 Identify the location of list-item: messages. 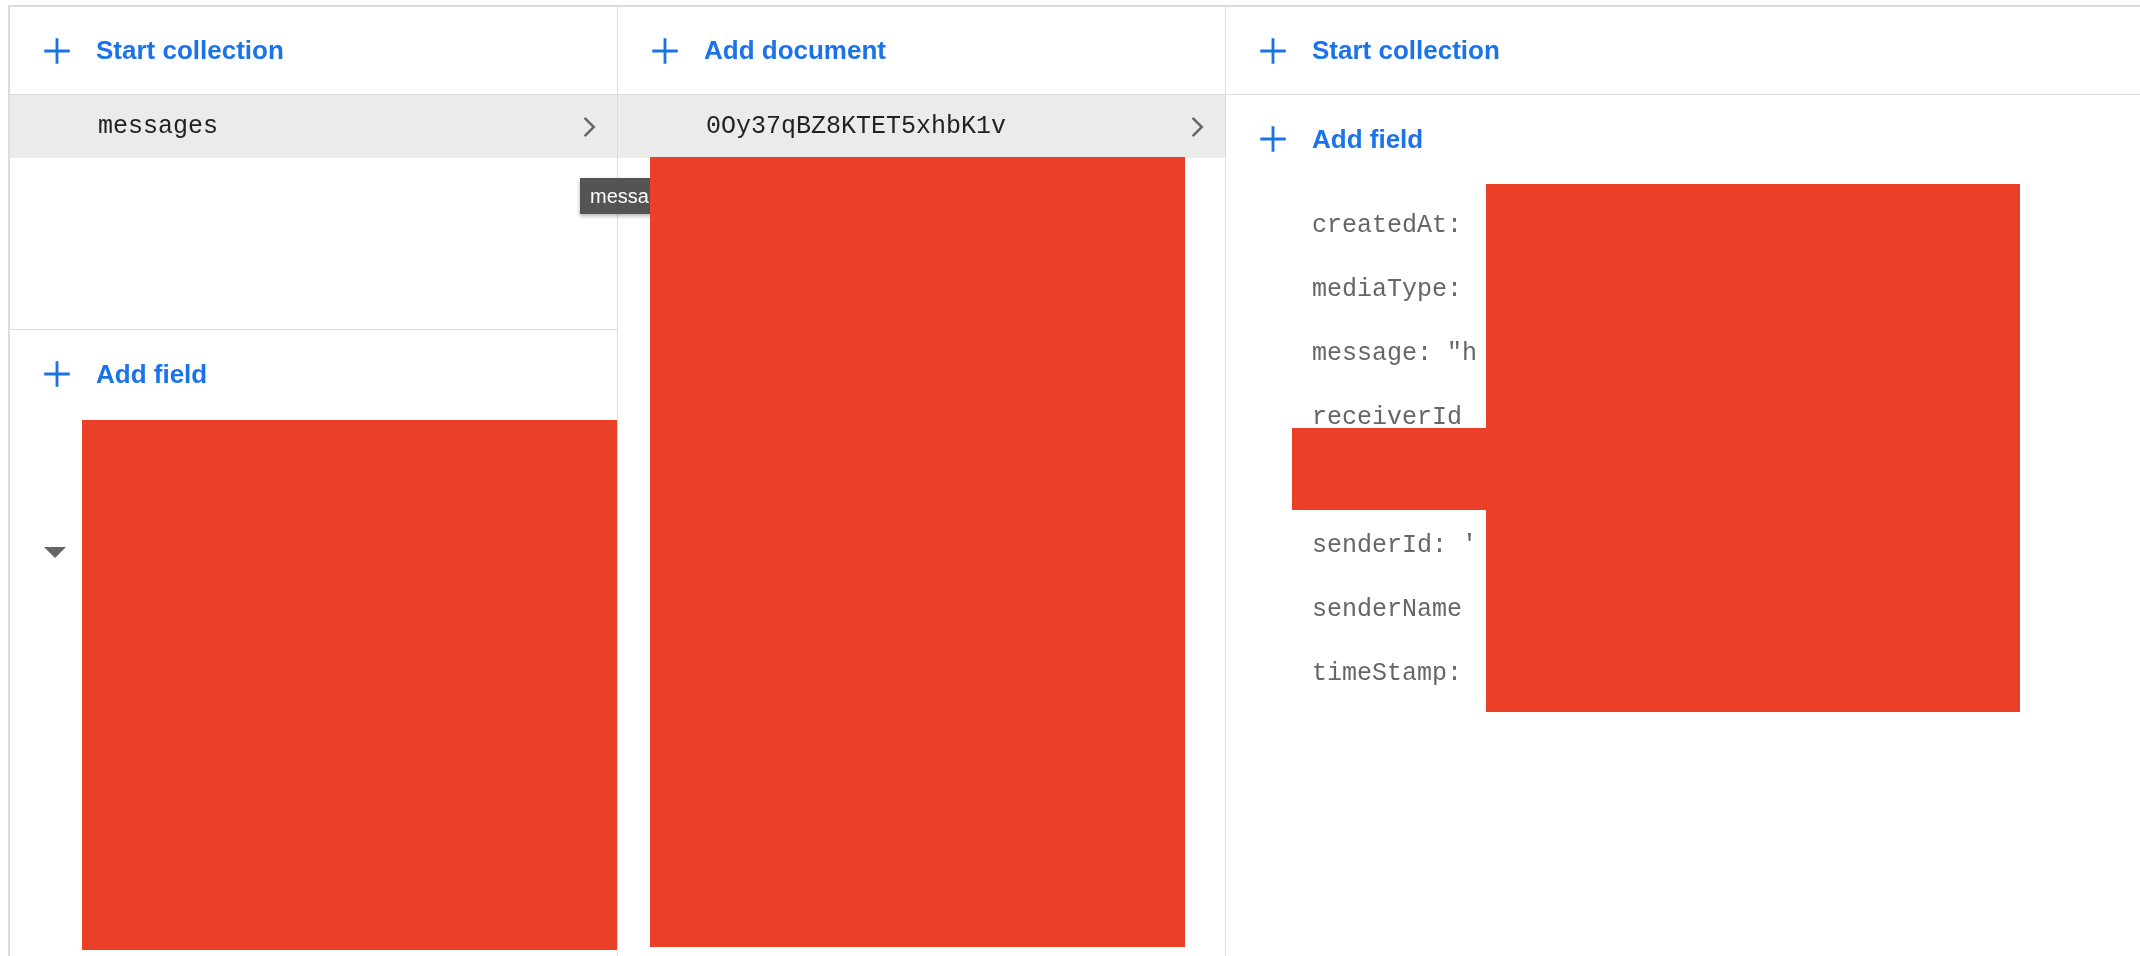
(313, 126).